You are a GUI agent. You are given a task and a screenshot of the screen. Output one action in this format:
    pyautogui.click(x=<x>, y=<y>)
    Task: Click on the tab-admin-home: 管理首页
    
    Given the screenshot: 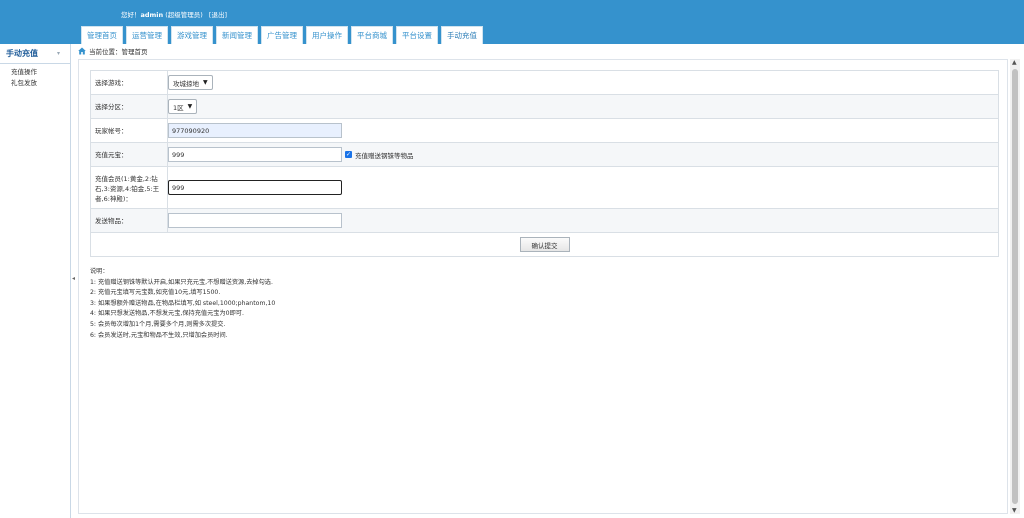 What is the action you would take?
    pyautogui.click(x=102, y=35)
    